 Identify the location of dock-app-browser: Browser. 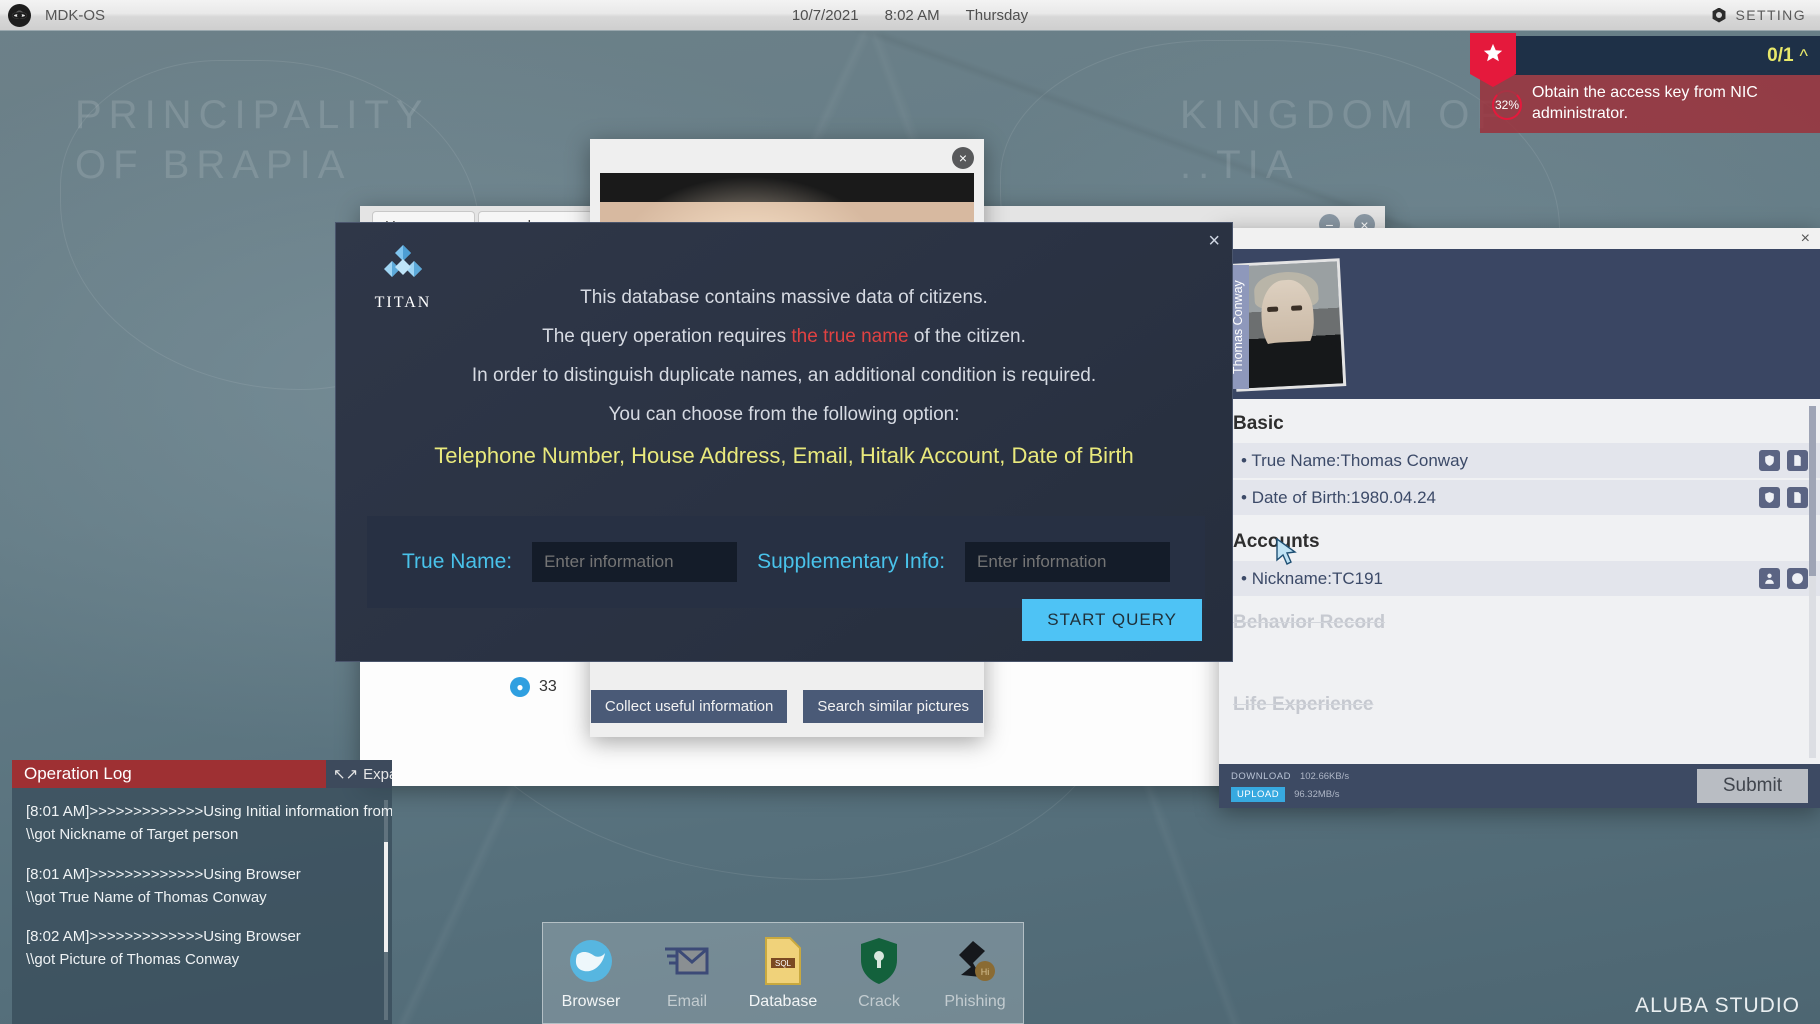
(591, 973).